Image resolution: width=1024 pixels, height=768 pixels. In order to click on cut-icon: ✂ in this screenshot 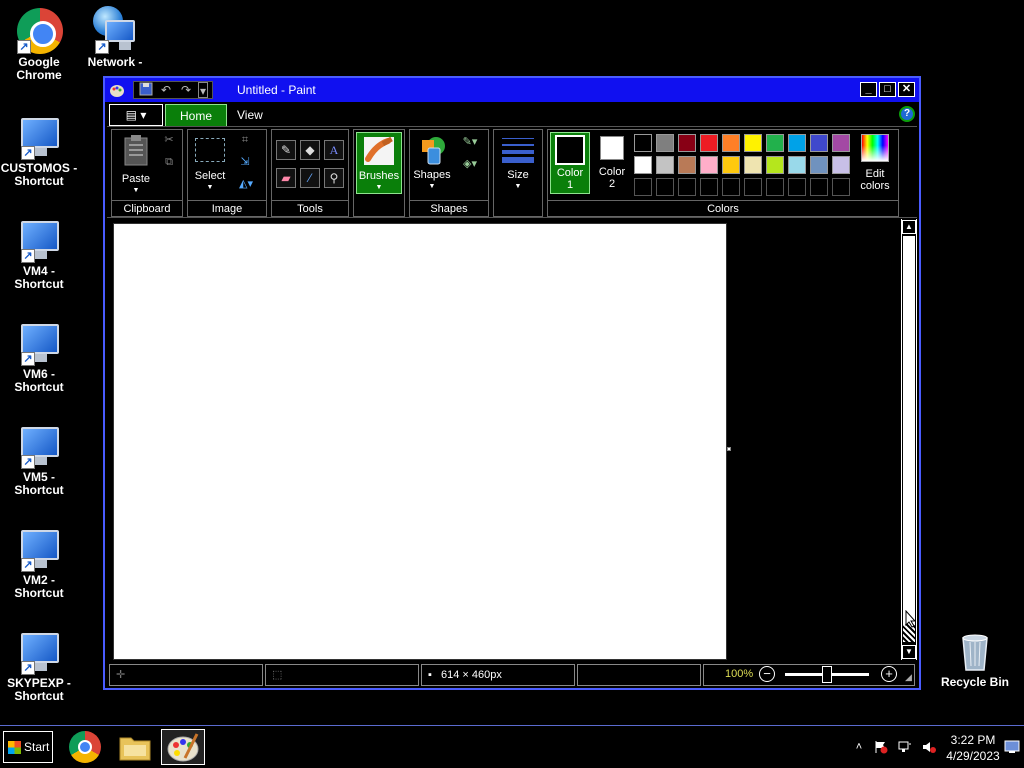, I will do `click(169, 140)`.